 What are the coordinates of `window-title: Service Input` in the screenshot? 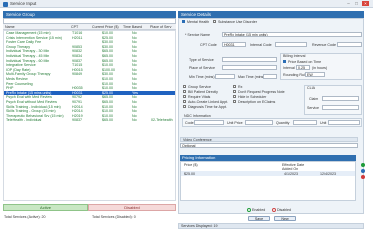 It's located at (23, 3).